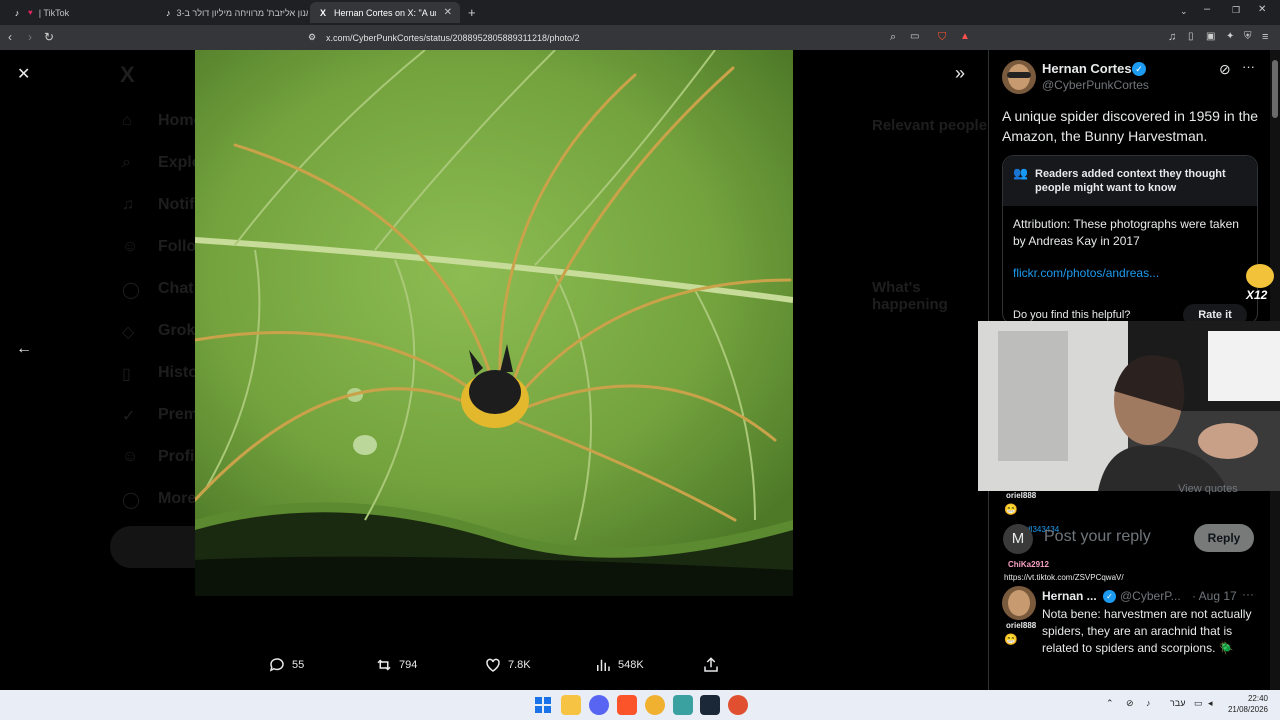 Image resolution: width=1280 pixels, height=720 pixels. I want to click on network-icon: ⊘, so click(1130, 703).